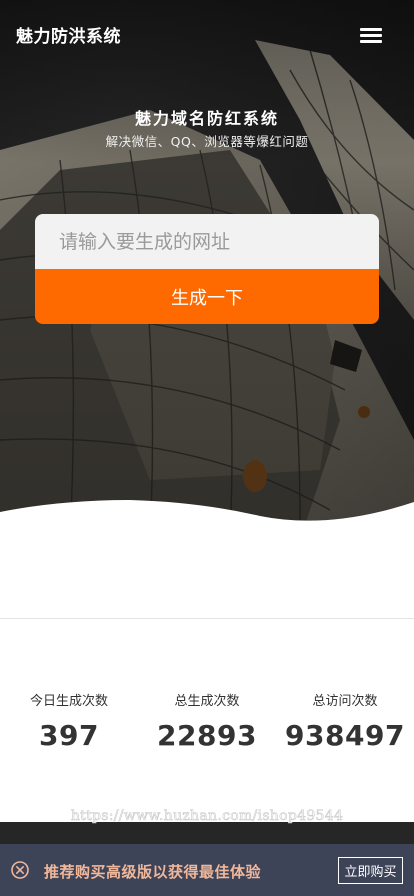 This screenshot has width=414, height=896. I want to click on section-divider, so click(207, 618).